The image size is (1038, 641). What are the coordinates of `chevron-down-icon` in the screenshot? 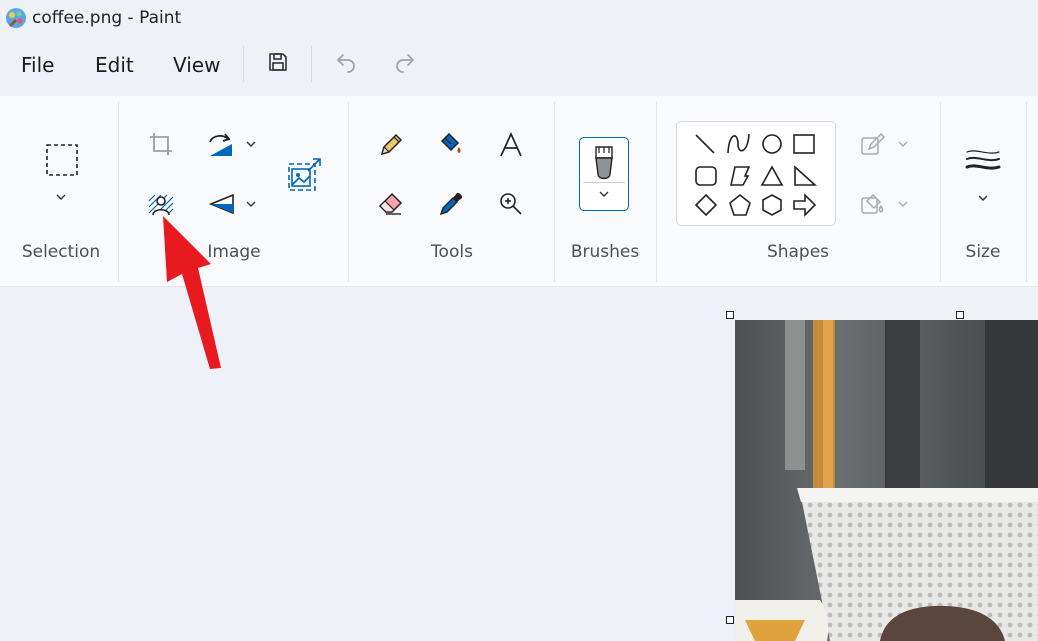 It's located at (61, 197).